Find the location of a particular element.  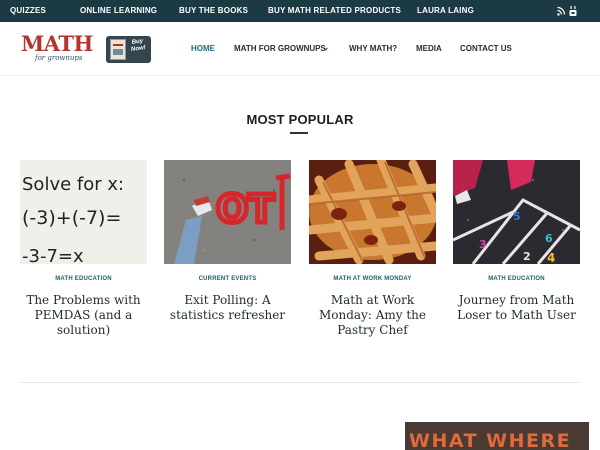

nav-home: HOME is located at coordinates (203, 49).